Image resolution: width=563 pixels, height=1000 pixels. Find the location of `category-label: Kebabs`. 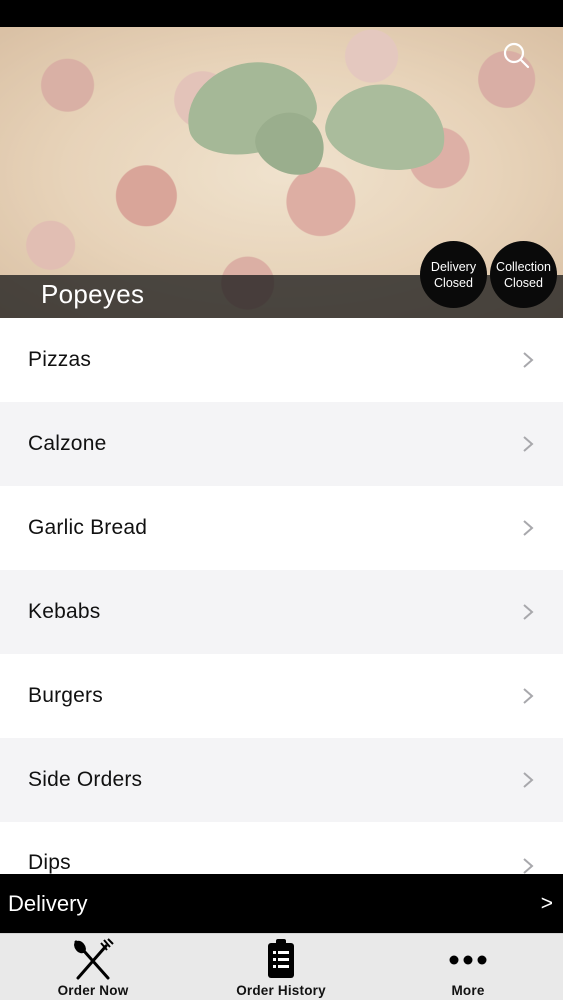

category-label: Kebabs is located at coordinates (64, 611).